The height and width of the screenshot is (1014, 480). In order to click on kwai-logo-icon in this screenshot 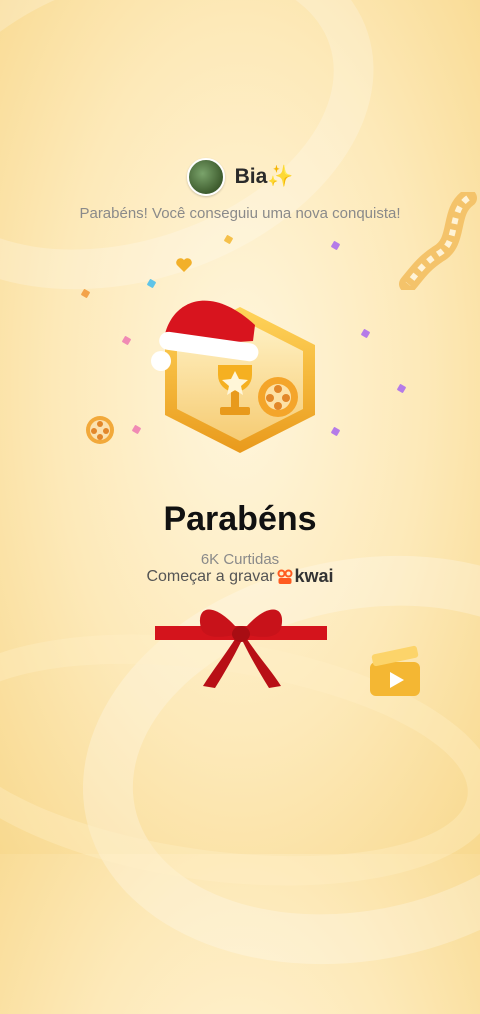, I will do `click(284, 576)`.